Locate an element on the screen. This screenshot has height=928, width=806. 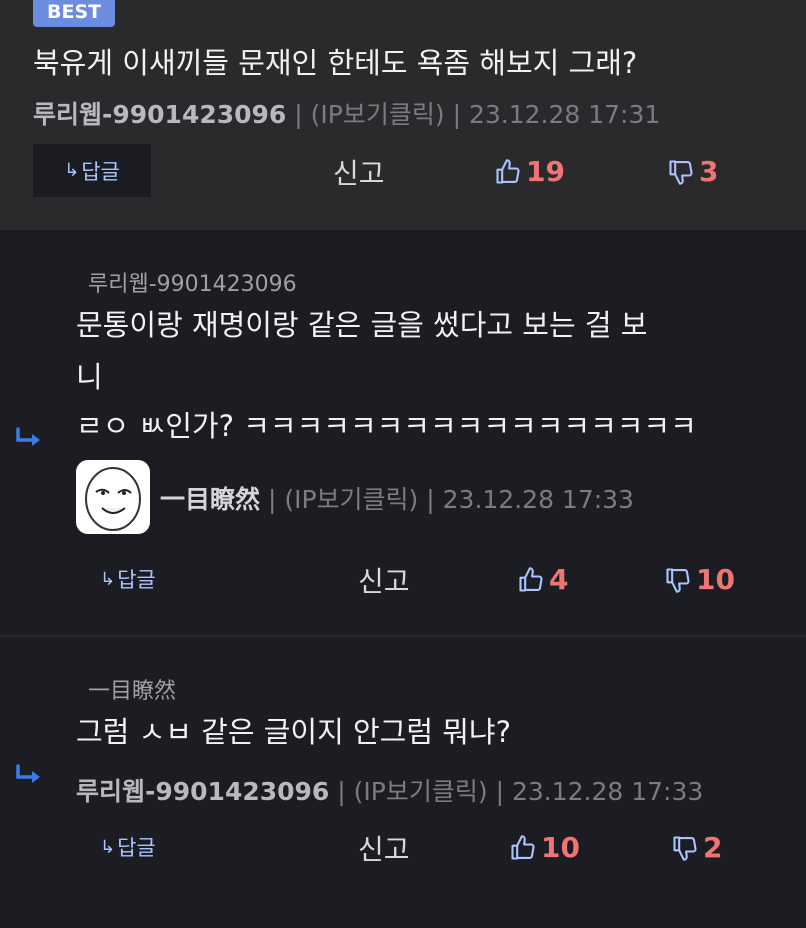
downvote-button: 10 is located at coordinates (699, 579).